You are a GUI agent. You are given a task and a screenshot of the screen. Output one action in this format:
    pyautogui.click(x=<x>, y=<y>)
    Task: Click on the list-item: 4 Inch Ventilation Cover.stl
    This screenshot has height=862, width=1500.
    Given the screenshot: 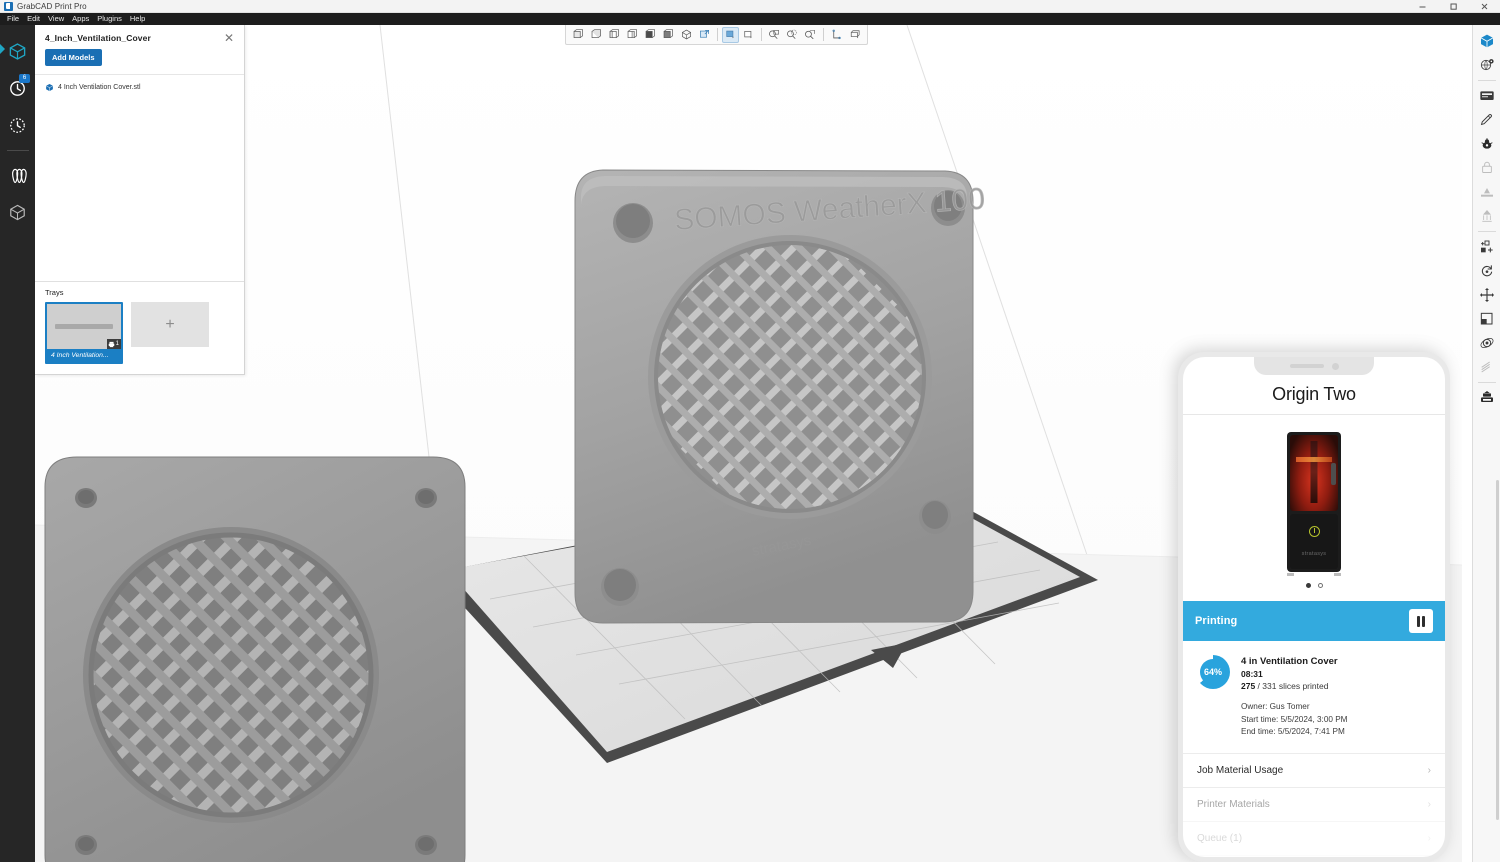 What is the action you would take?
    pyautogui.click(x=139, y=87)
    